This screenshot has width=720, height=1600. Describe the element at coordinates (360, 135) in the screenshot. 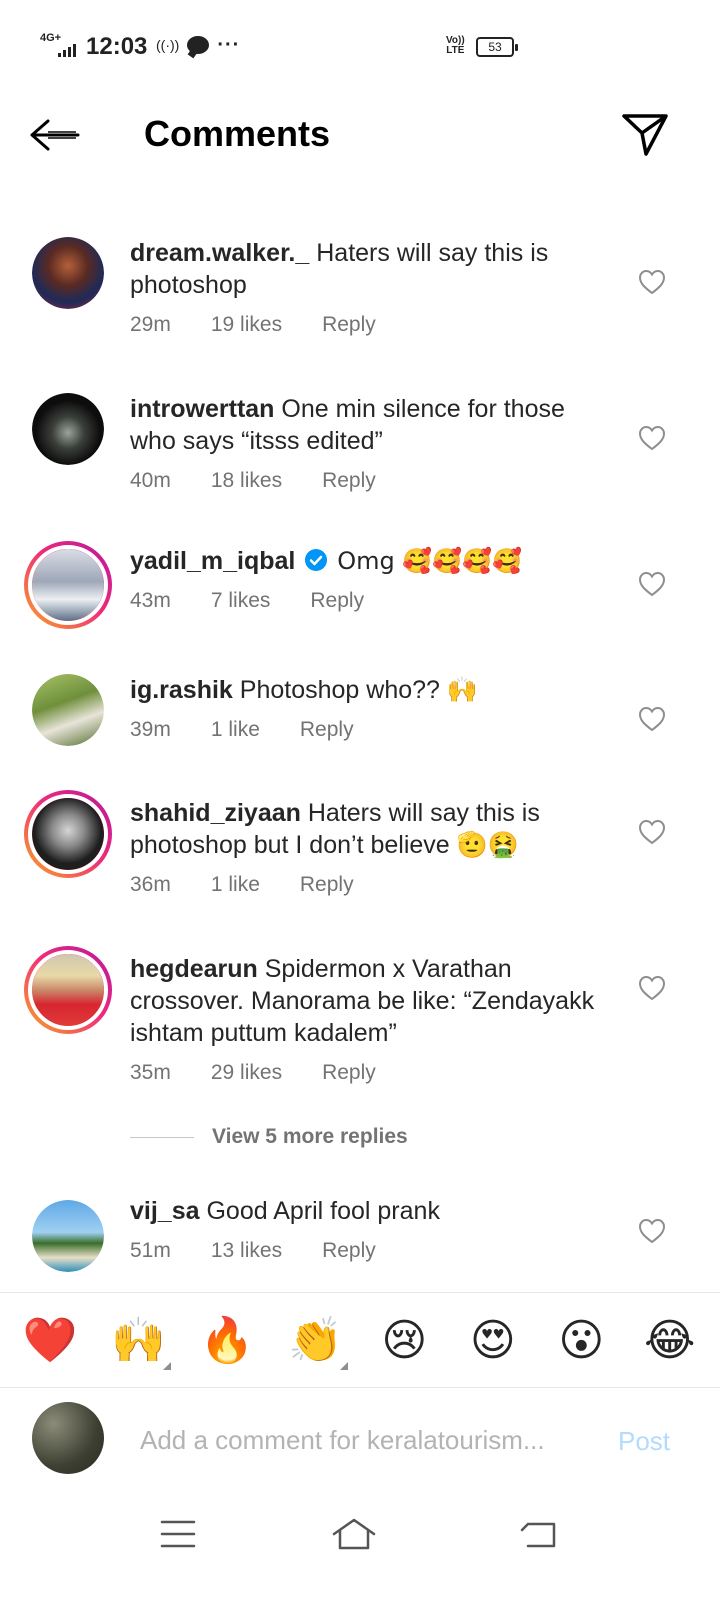

I see `header: Comments` at that location.